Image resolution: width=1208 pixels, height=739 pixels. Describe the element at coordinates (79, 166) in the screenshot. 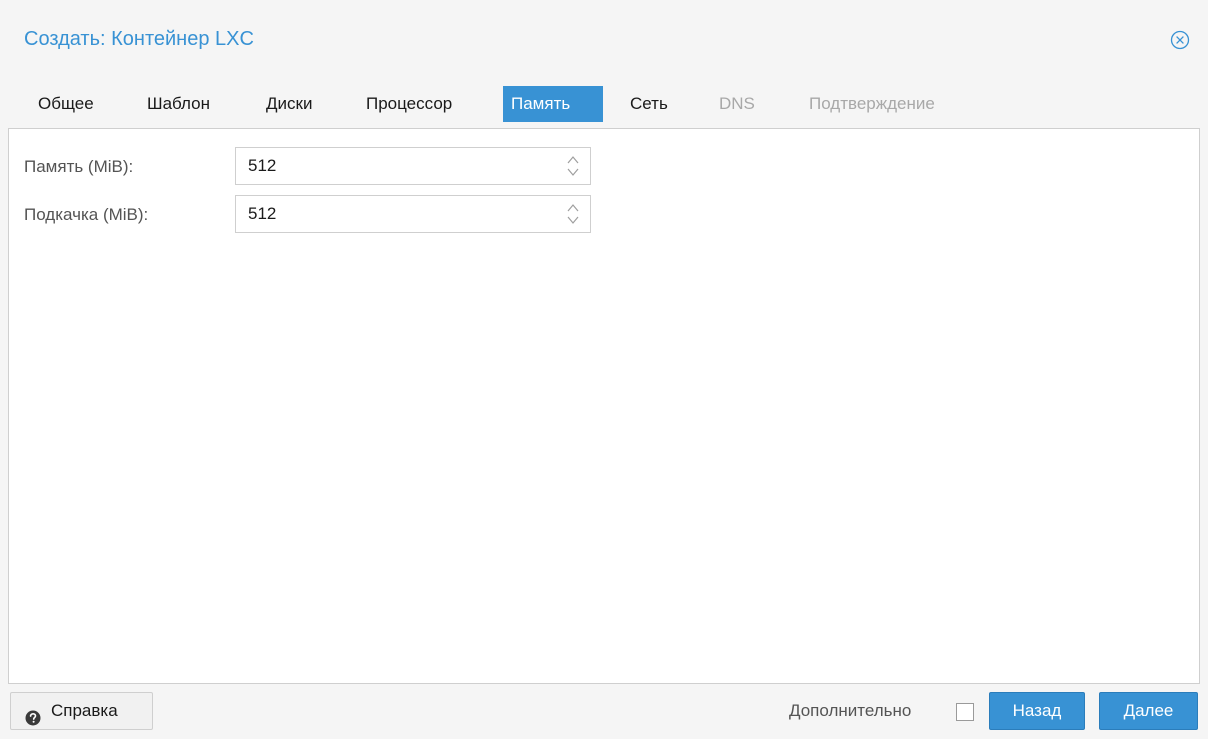

I see `memory-label: Память (MiB):` at that location.